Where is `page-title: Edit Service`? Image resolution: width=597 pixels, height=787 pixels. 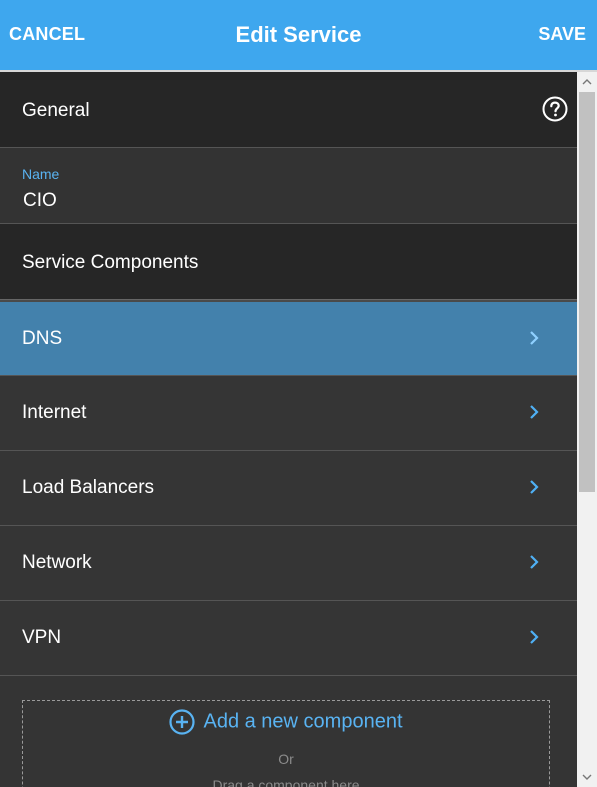
page-title: Edit Service is located at coordinates (298, 34).